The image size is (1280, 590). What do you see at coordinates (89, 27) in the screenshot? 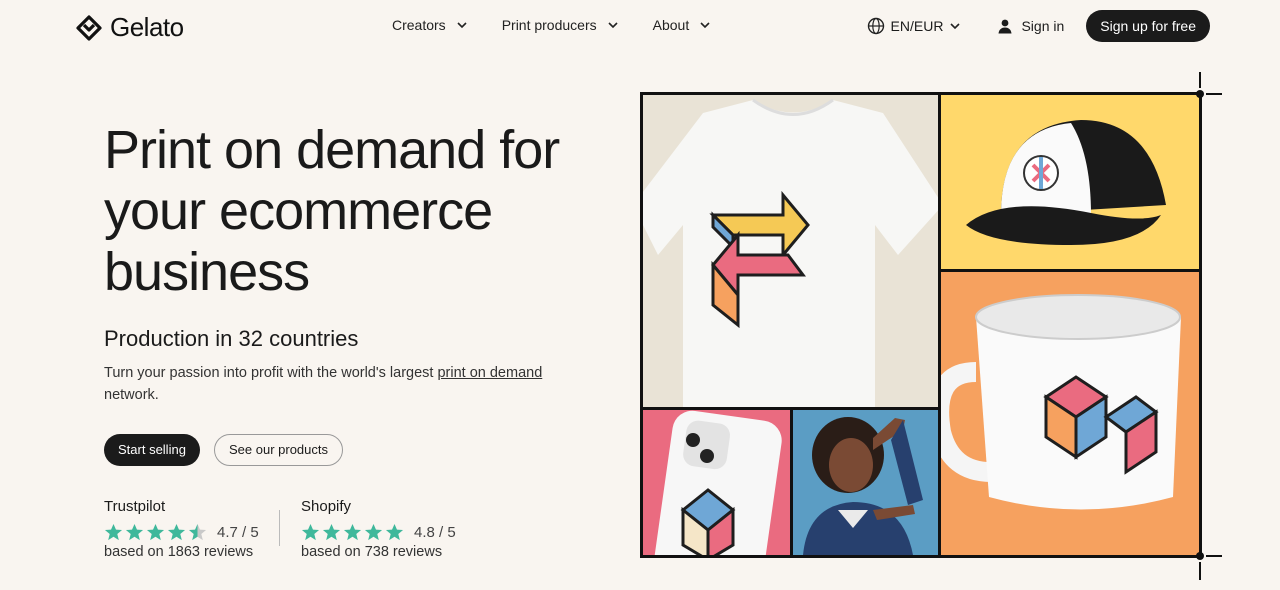
I see `gelato-logo-icon` at bounding box center [89, 27].